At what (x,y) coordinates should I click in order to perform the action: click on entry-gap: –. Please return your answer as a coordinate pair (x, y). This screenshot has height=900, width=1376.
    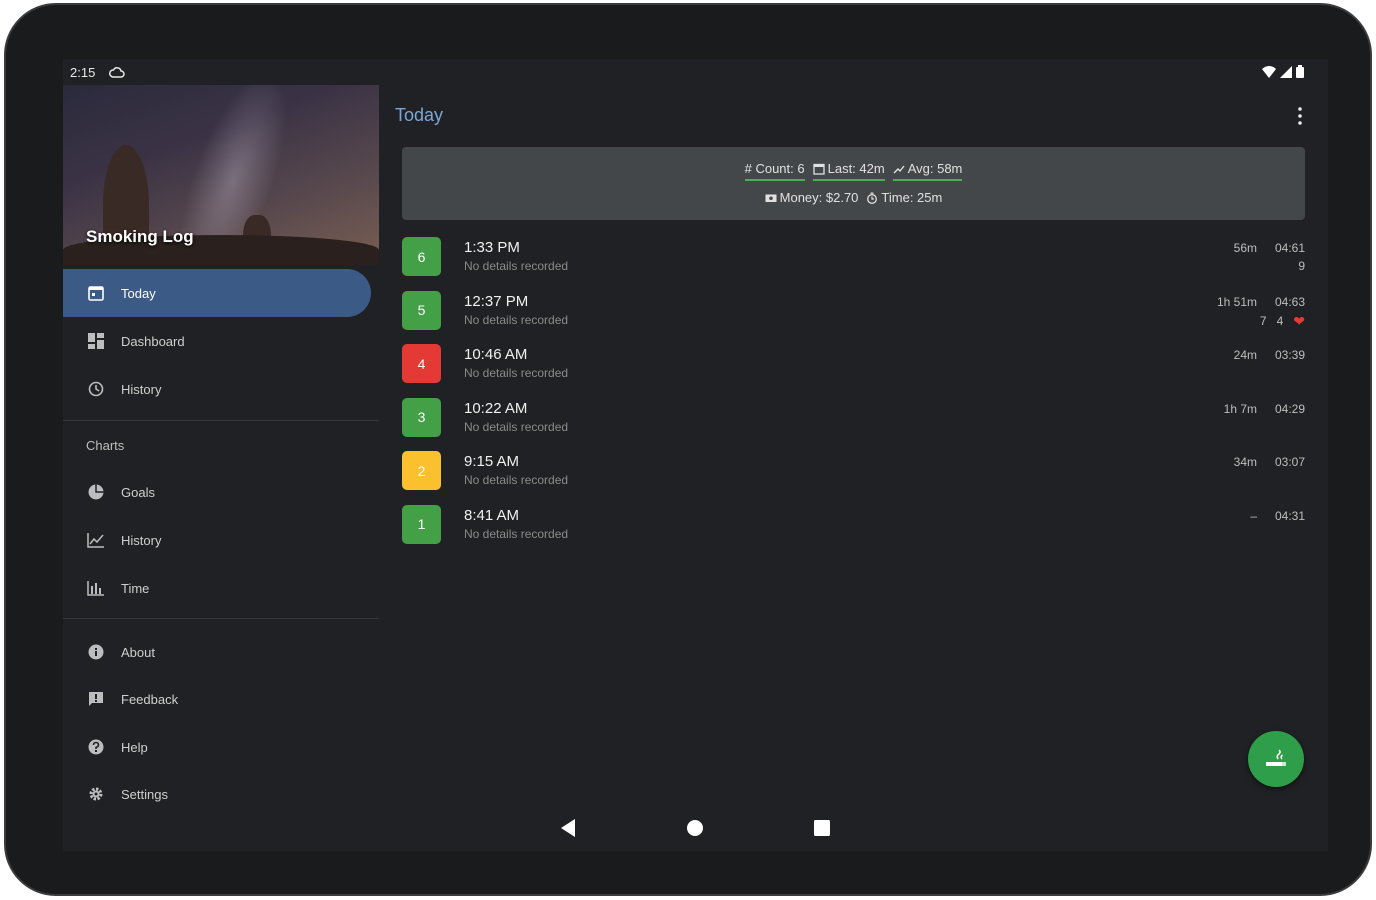
    Looking at the image, I should click on (1253, 515).